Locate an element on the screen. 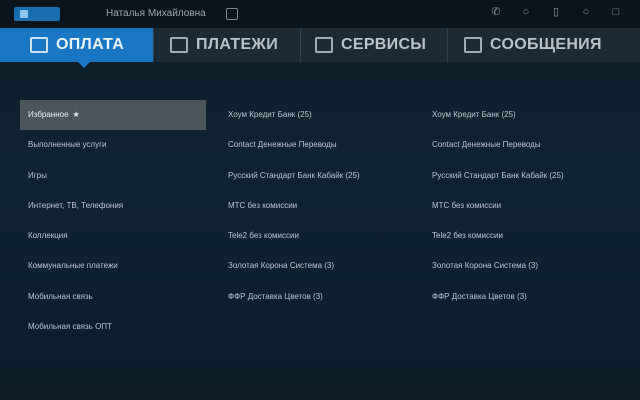 This screenshot has height=400, width=640. category-item: Интернет, ТВ, Телефония is located at coordinates (113, 206).